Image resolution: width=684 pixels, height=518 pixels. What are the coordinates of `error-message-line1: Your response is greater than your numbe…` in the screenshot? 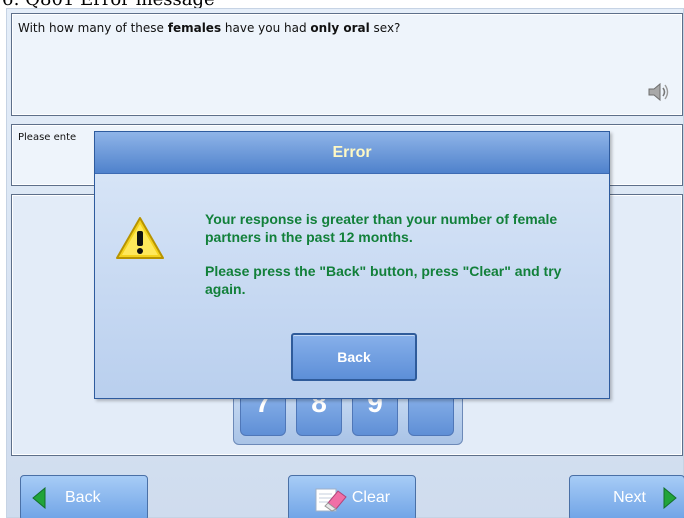 It's located at (381, 228).